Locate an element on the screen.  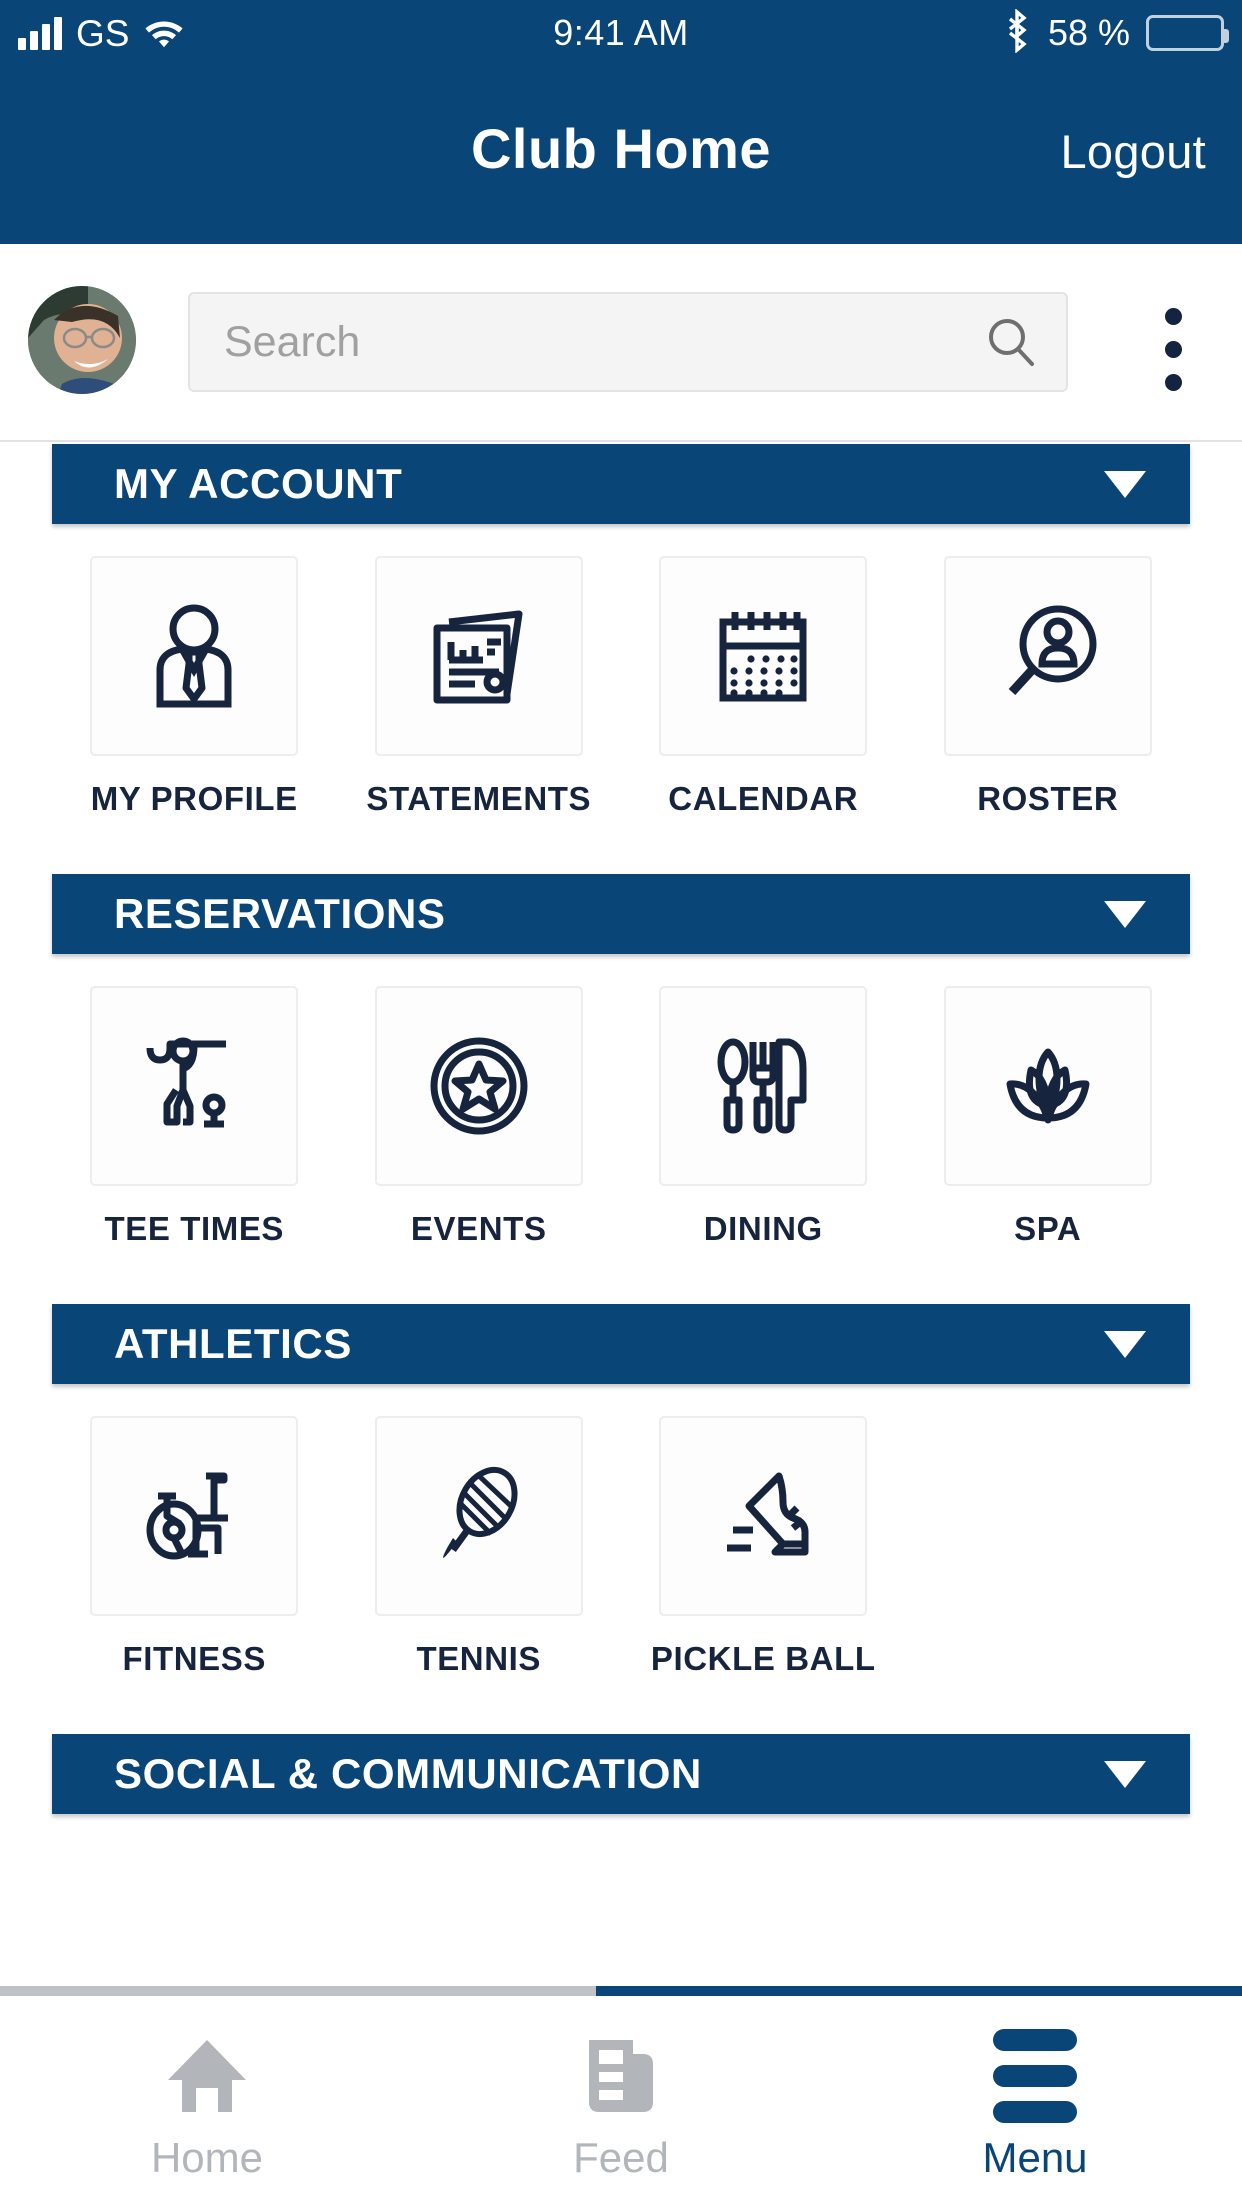
scrollbar-track is located at coordinates (621, 1991).